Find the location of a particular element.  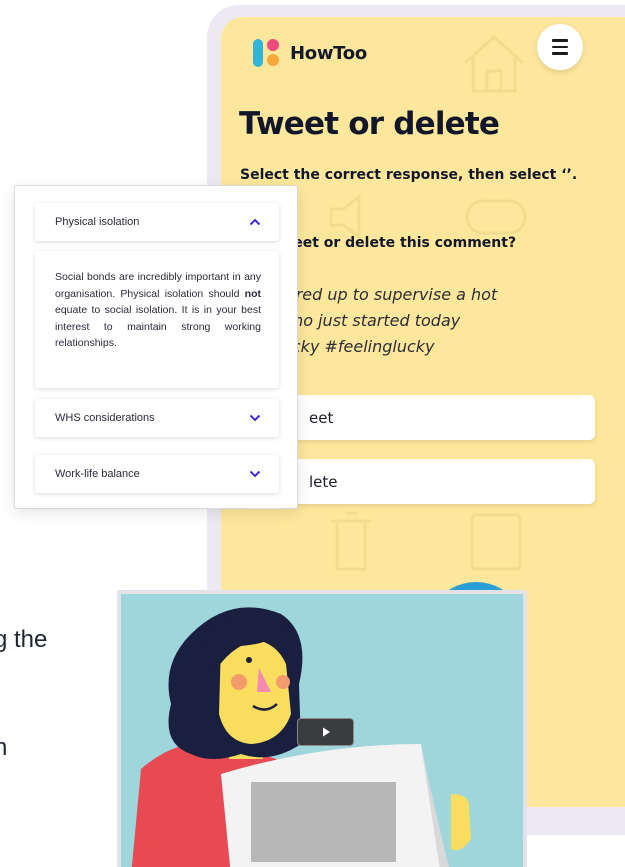

accordion-item-work-life-balance: Work-life balance is located at coordinates (157, 474).